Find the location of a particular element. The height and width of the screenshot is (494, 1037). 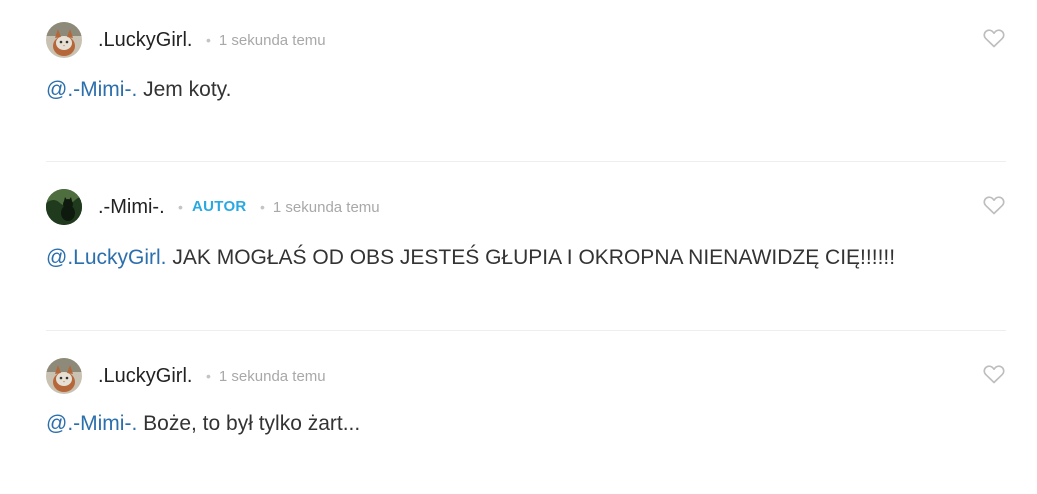

comment-message: Jem koty. is located at coordinates (184, 89).